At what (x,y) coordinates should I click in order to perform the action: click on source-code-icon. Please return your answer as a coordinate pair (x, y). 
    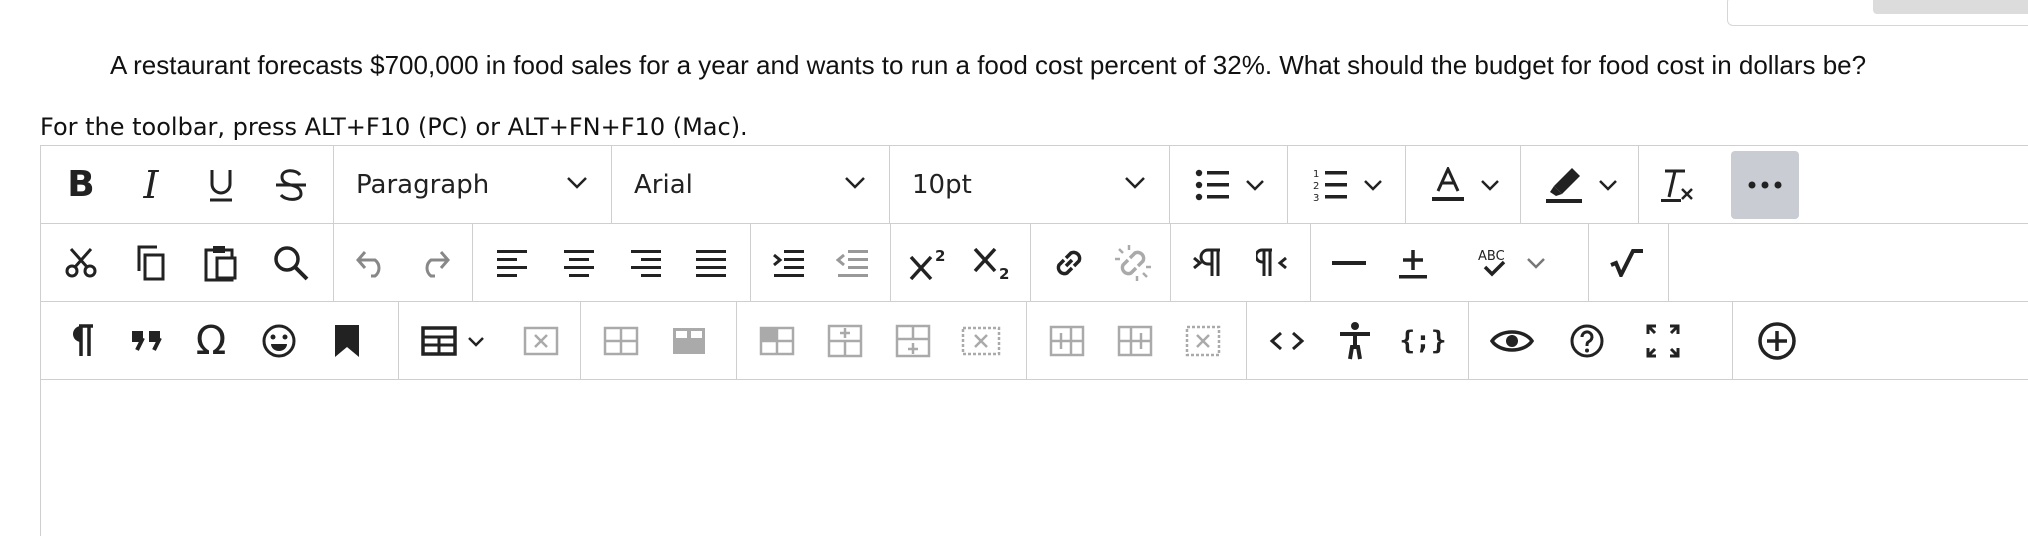
    Looking at the image, I should click on (1287, 341).